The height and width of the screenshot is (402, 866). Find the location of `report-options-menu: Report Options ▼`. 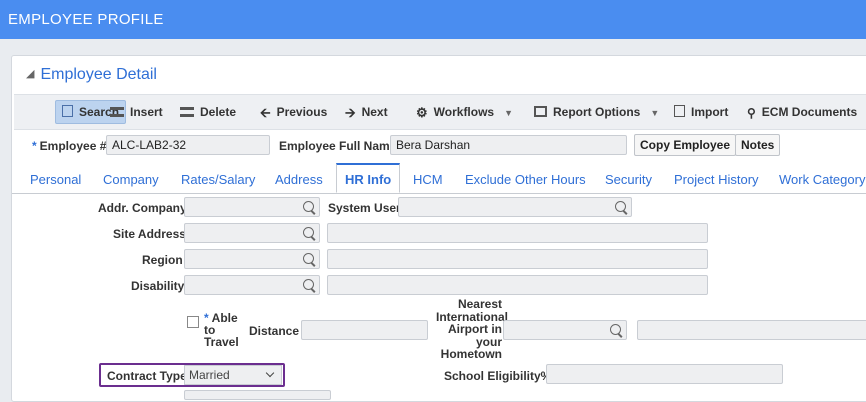

report-options-menu: Report Options ▼ is located at coordinates (596, 112).